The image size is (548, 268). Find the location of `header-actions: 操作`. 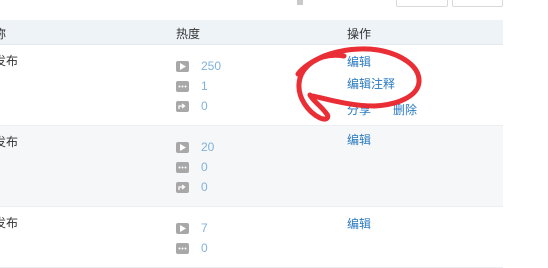

header-actions: 操作 is located at coordinates (359, 34).